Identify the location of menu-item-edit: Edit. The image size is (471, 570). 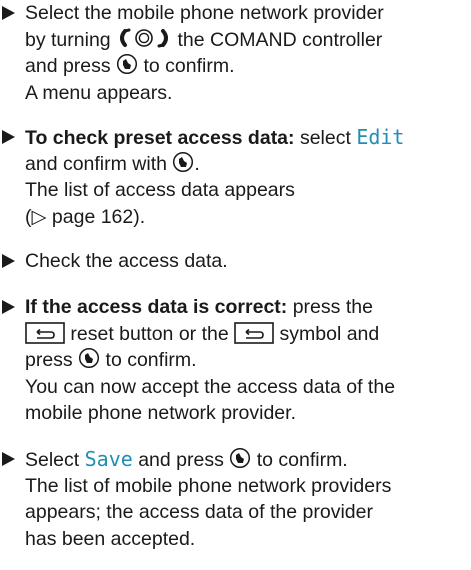
(380, 137).